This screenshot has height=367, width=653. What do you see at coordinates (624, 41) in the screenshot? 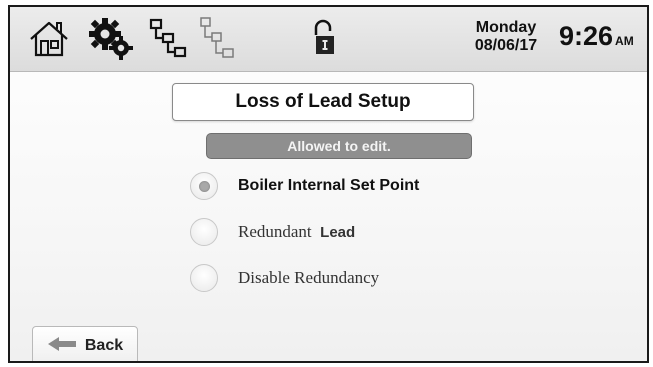
I see `time-ampm: AM` at bounding box center [624, 41].